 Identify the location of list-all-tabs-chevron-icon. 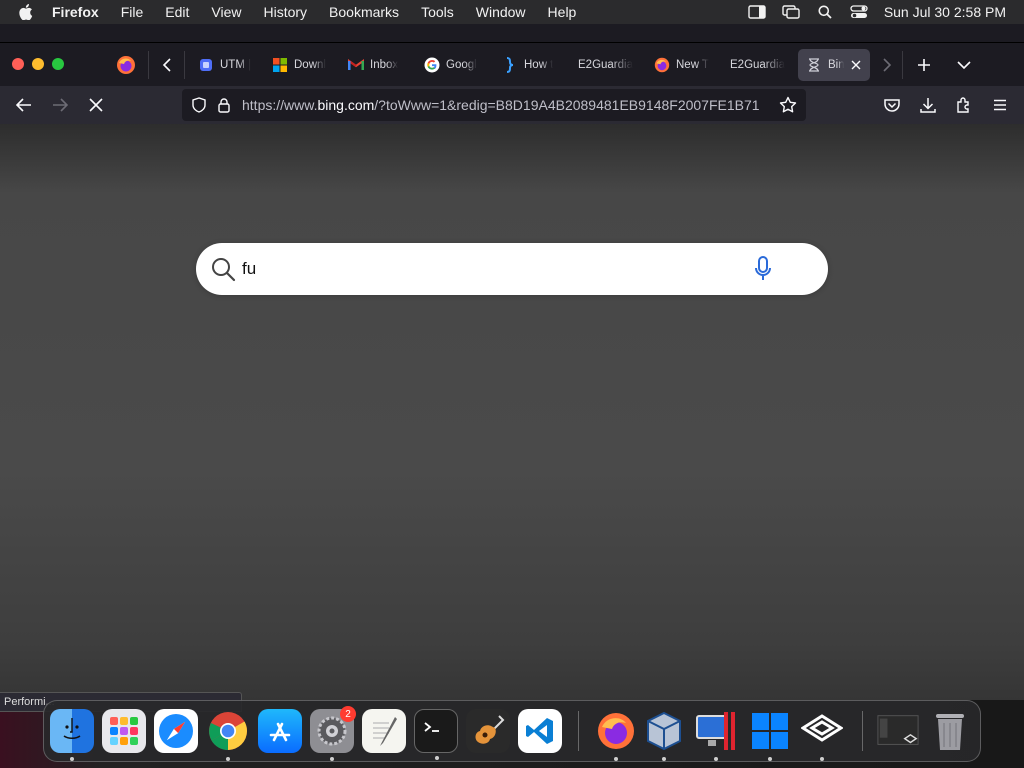
(964, 65).